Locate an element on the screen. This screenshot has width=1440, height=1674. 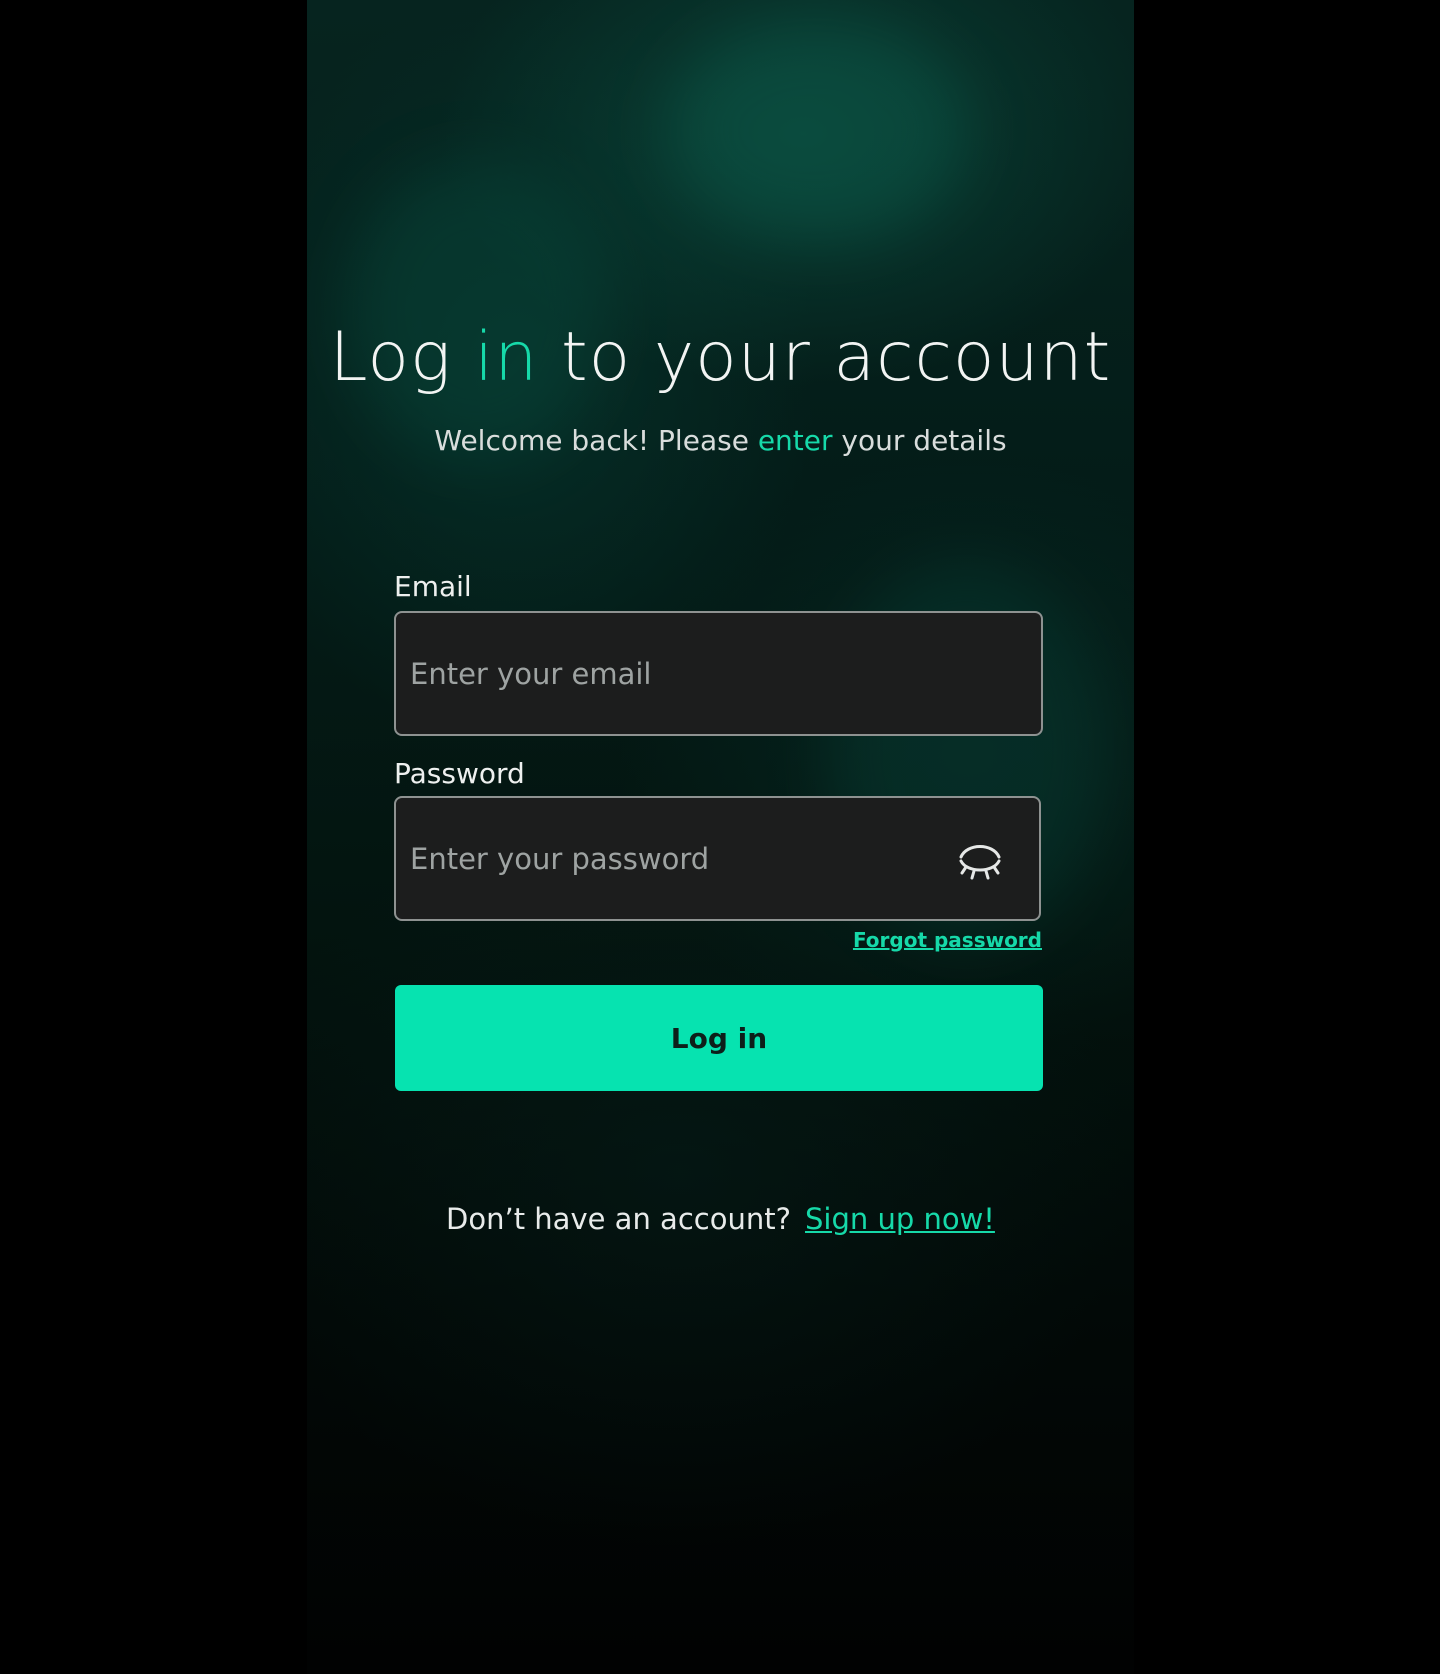
title-text-end: to your account is located at coordinates (825, 357).